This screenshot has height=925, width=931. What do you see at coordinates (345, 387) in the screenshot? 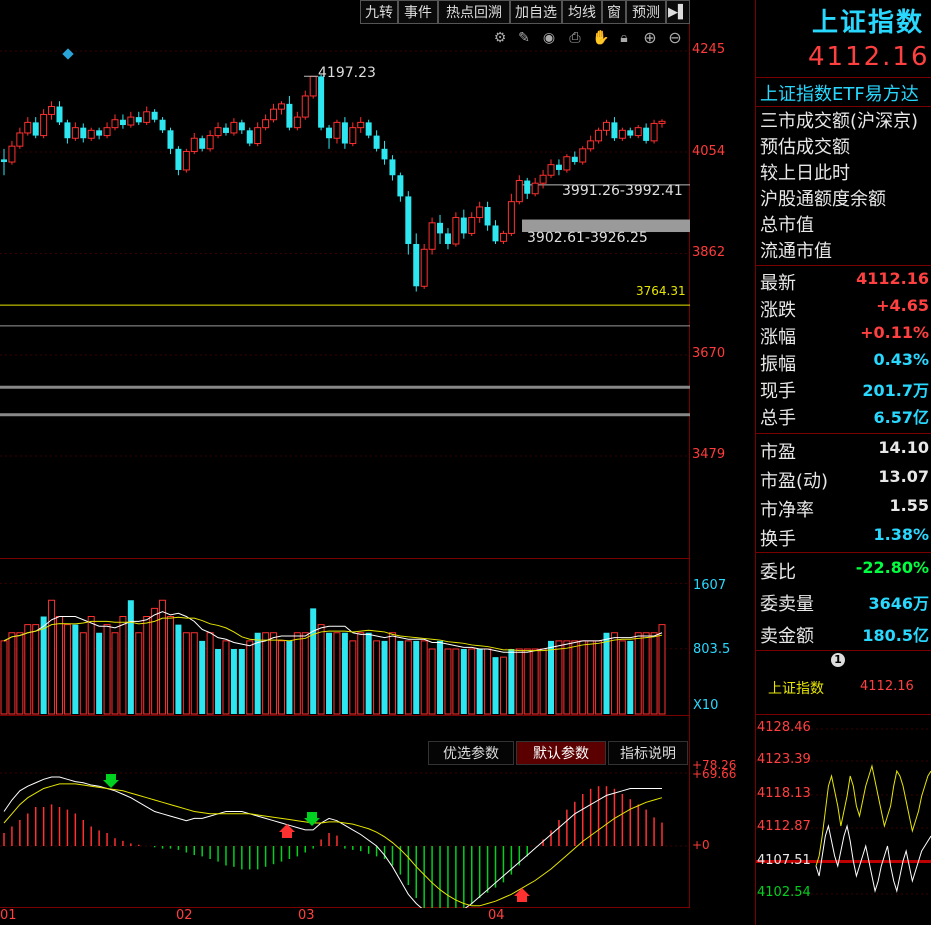
I see `gap-band` at bounding box center [345, 387].